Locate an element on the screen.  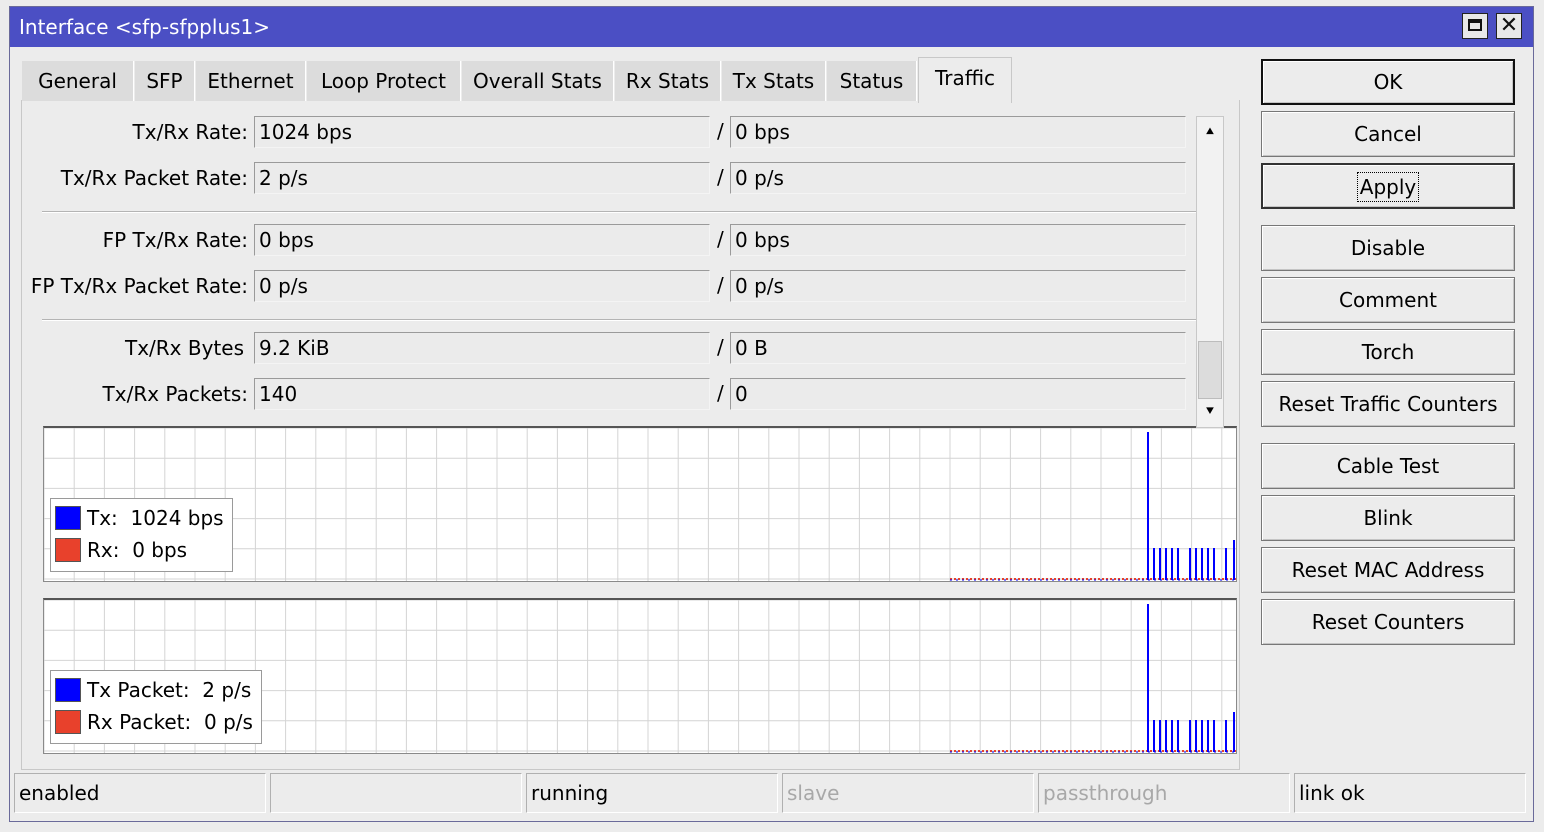
fp-rx-packet-rate-field: 0 p/s is located at coordinates (958, 286).